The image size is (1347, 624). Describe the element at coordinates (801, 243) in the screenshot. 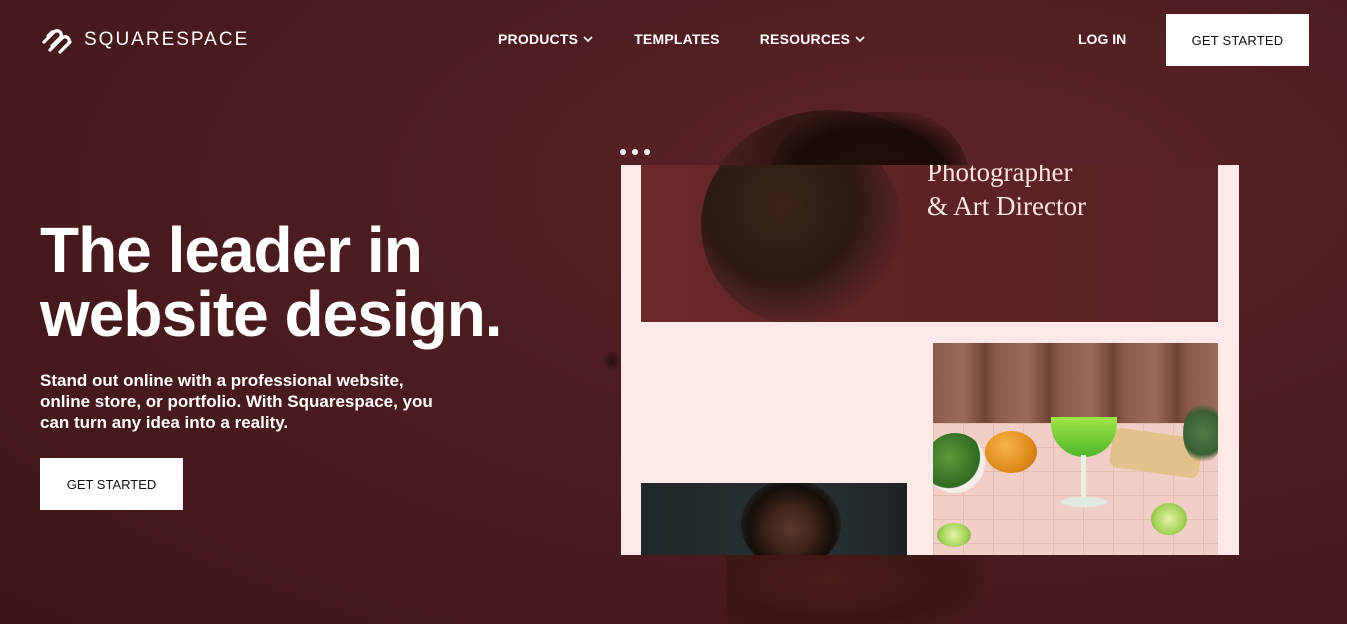

I see `mockup-face-photo` at that location.